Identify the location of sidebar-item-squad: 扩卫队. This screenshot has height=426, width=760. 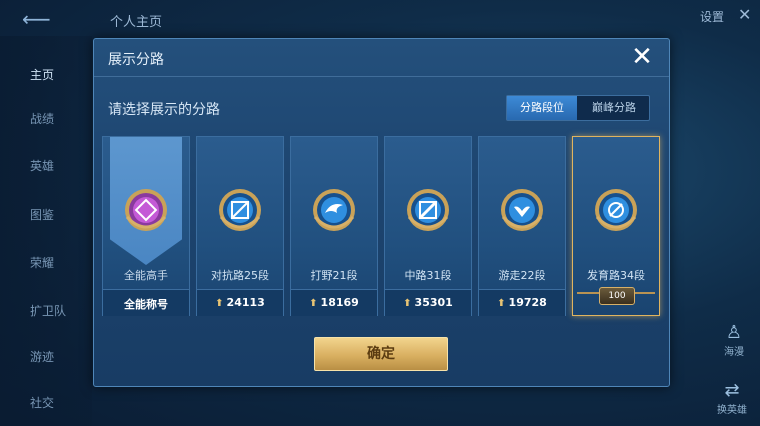
(48, 310).